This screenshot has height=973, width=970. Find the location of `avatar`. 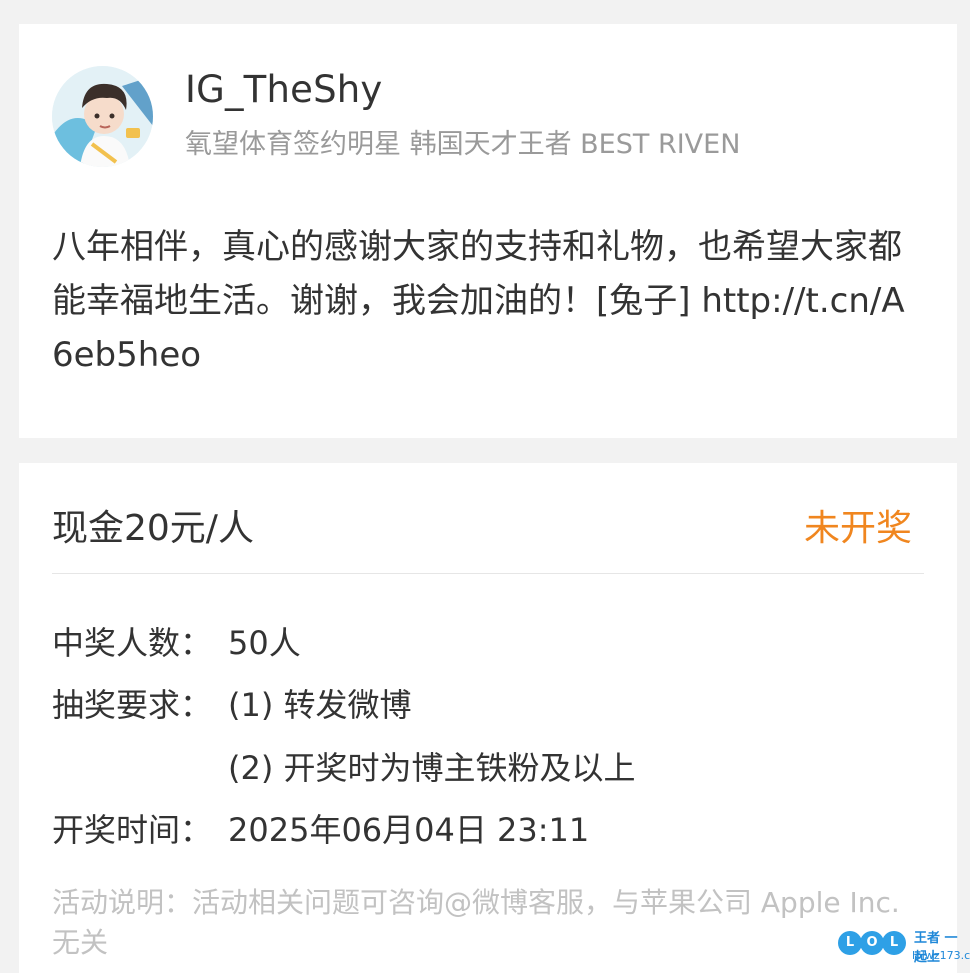

avatar is located at coordinates (102, 116).